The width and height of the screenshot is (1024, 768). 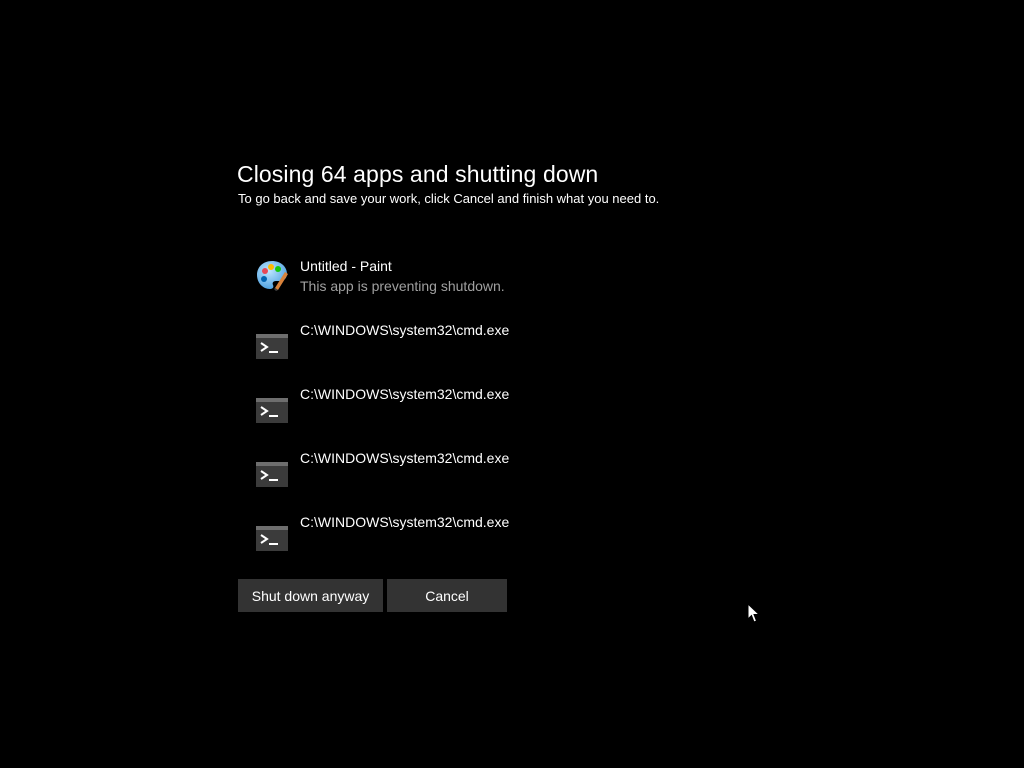 What do you see at coordinates (272, 276) in the screenshot?
I see `paint-icon` at bounding box center [272, 276].